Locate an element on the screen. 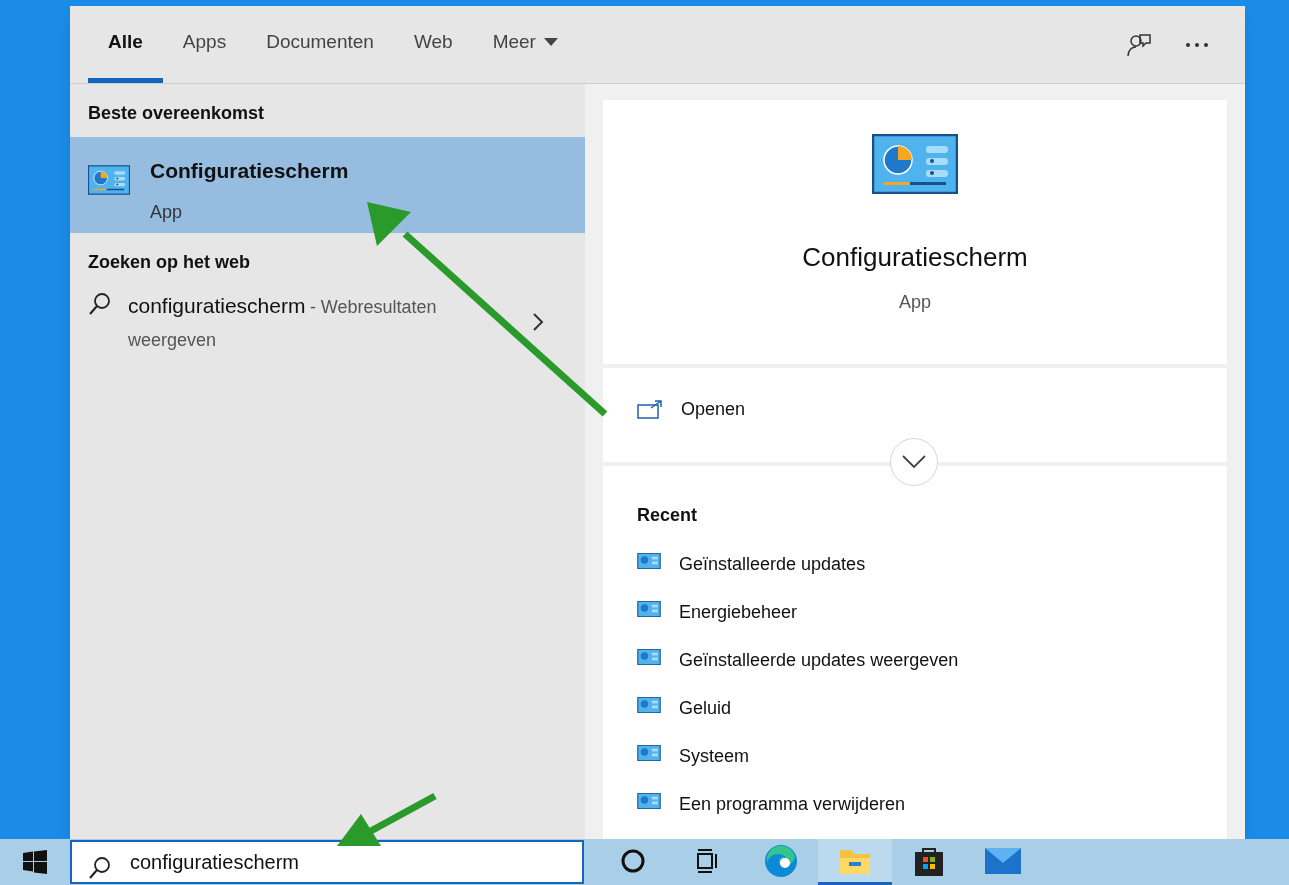  web-result-text: configuratiescherm - Webresultaten weergeven is located at coordinates (283, 322).